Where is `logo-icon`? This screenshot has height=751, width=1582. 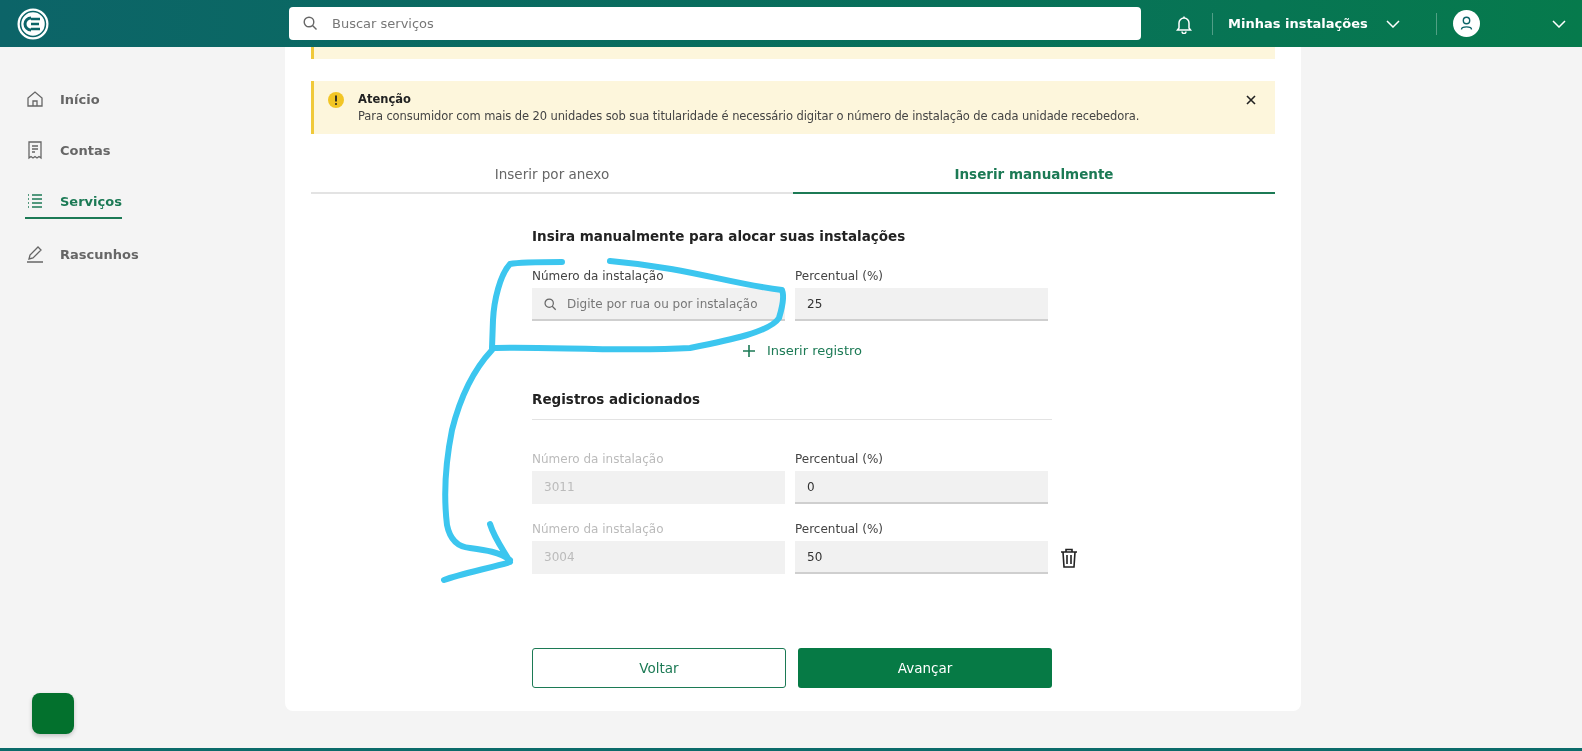
logo-icon is located at coordinates (33, 23).